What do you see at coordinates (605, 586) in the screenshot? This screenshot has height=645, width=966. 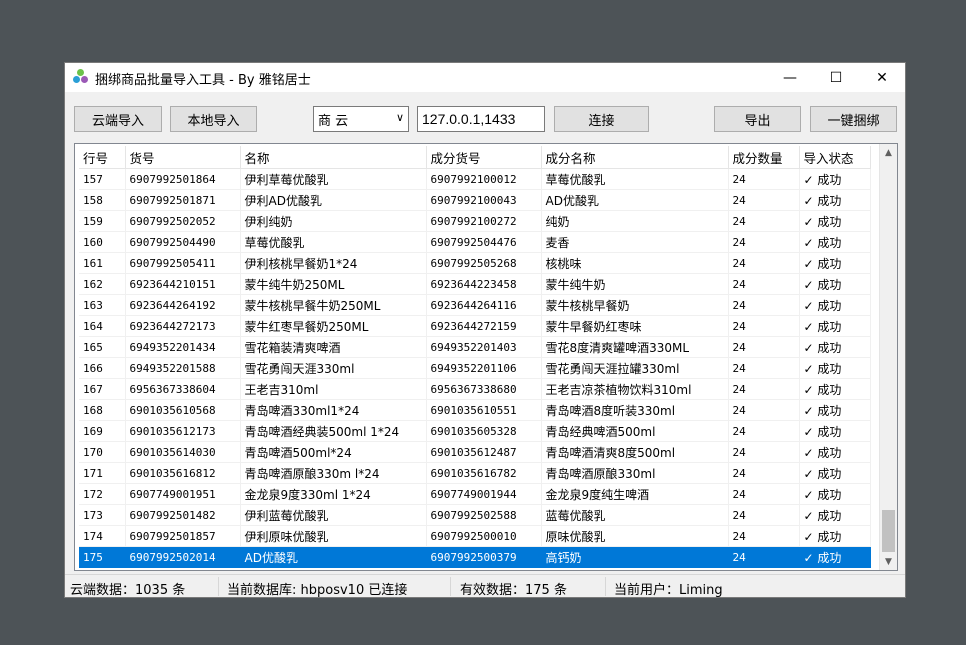 I see `status-divider` at bounding box center [605, 586].